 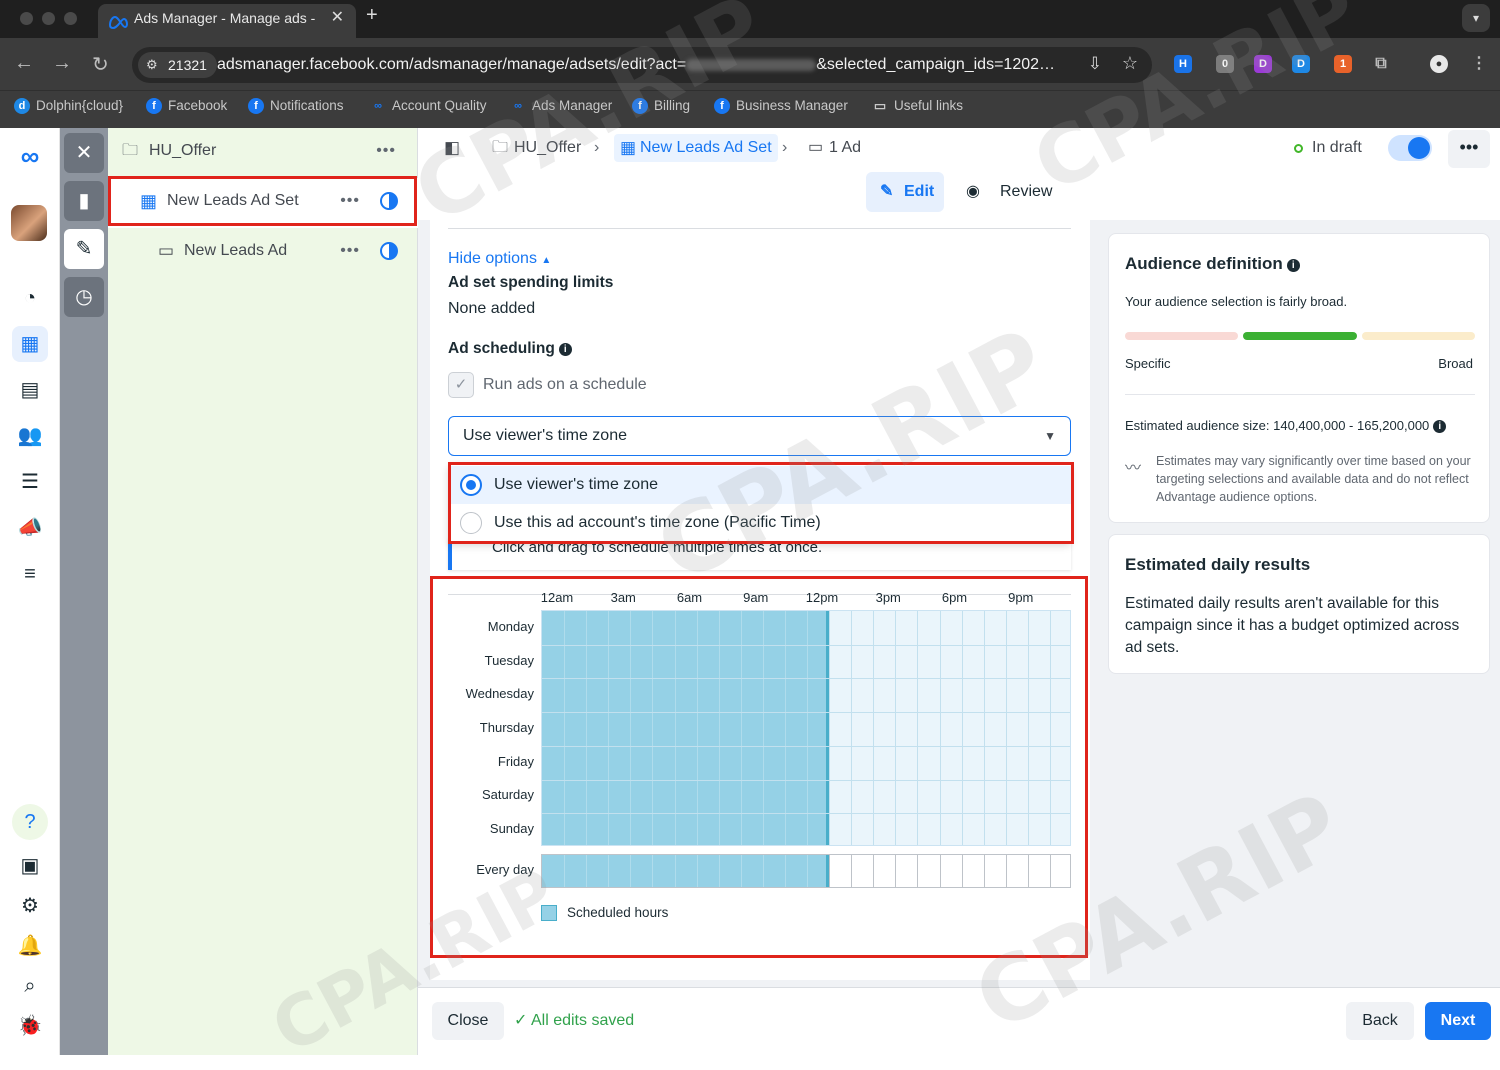 What do you see at coordinates (545, 435) in the screenshot?
I see `timezone-select-value: Use viewer's time zone` at bounding box center [545, 435].